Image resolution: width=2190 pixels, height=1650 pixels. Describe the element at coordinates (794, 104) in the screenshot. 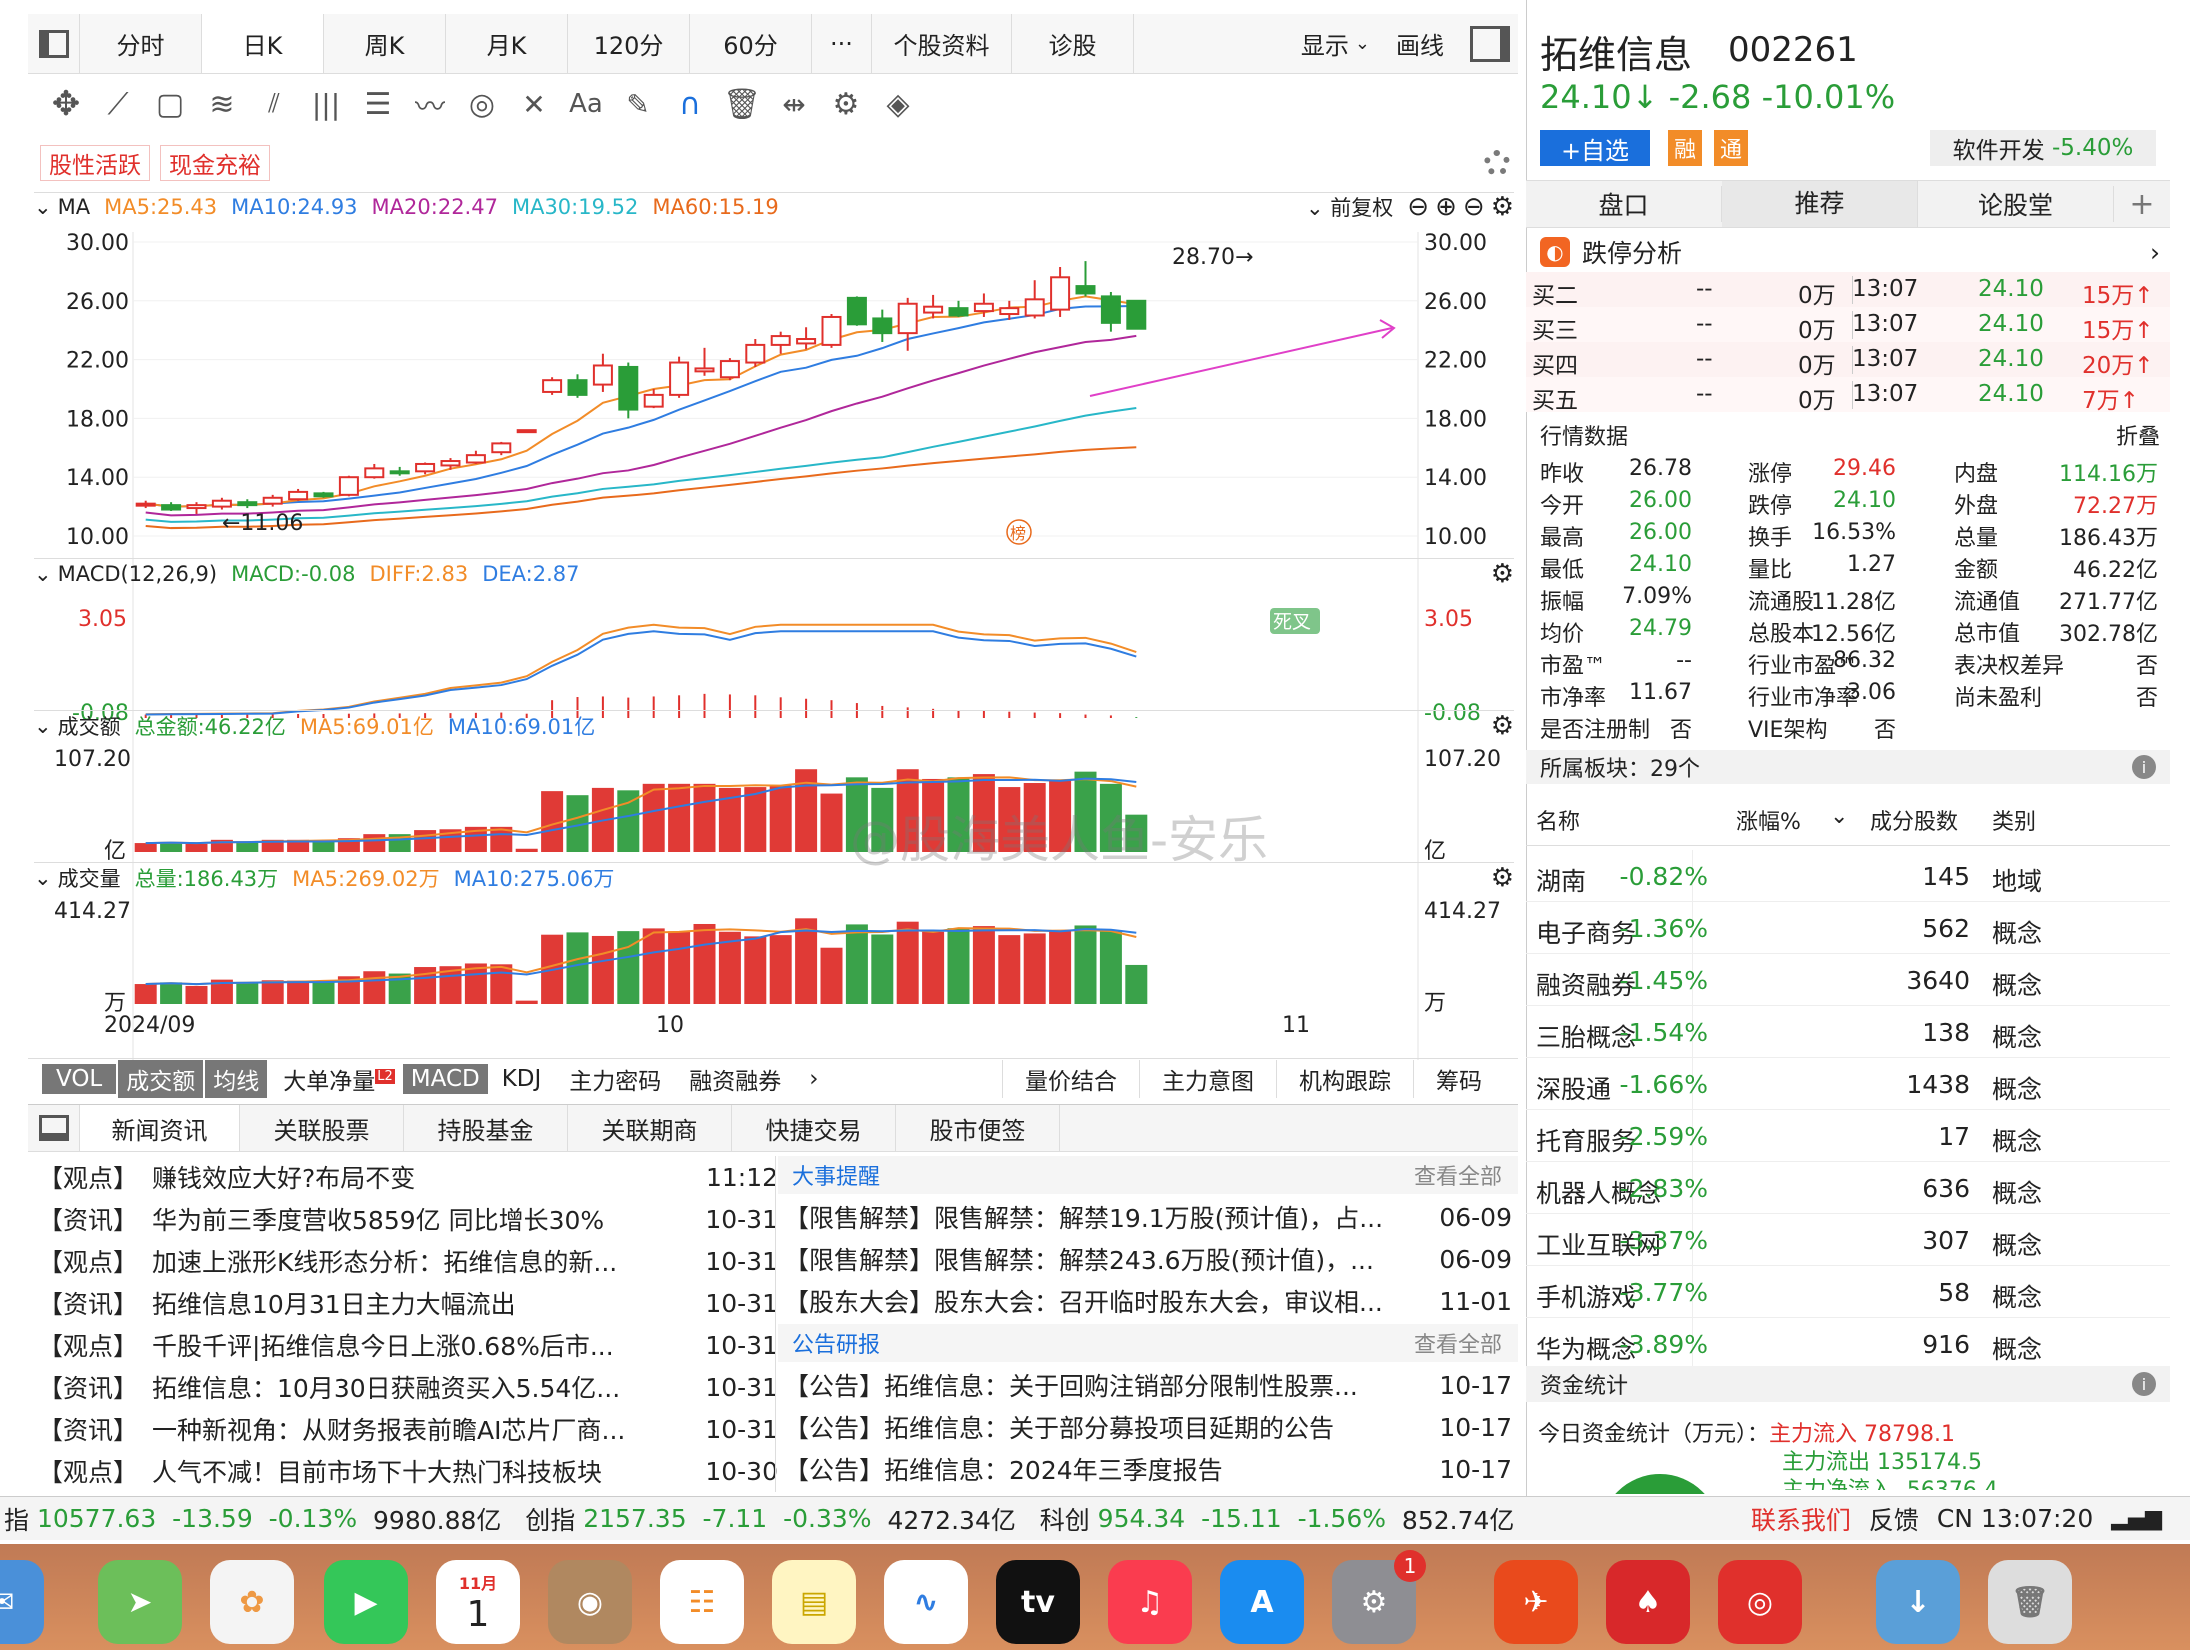

I see `split-icon: ⇹` at that location.